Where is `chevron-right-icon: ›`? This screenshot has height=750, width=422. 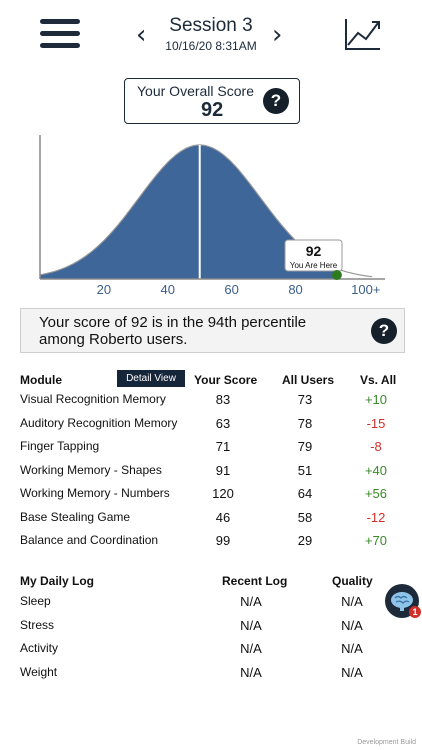
chevron-right-icon: › is located at coordinates (277, 35).